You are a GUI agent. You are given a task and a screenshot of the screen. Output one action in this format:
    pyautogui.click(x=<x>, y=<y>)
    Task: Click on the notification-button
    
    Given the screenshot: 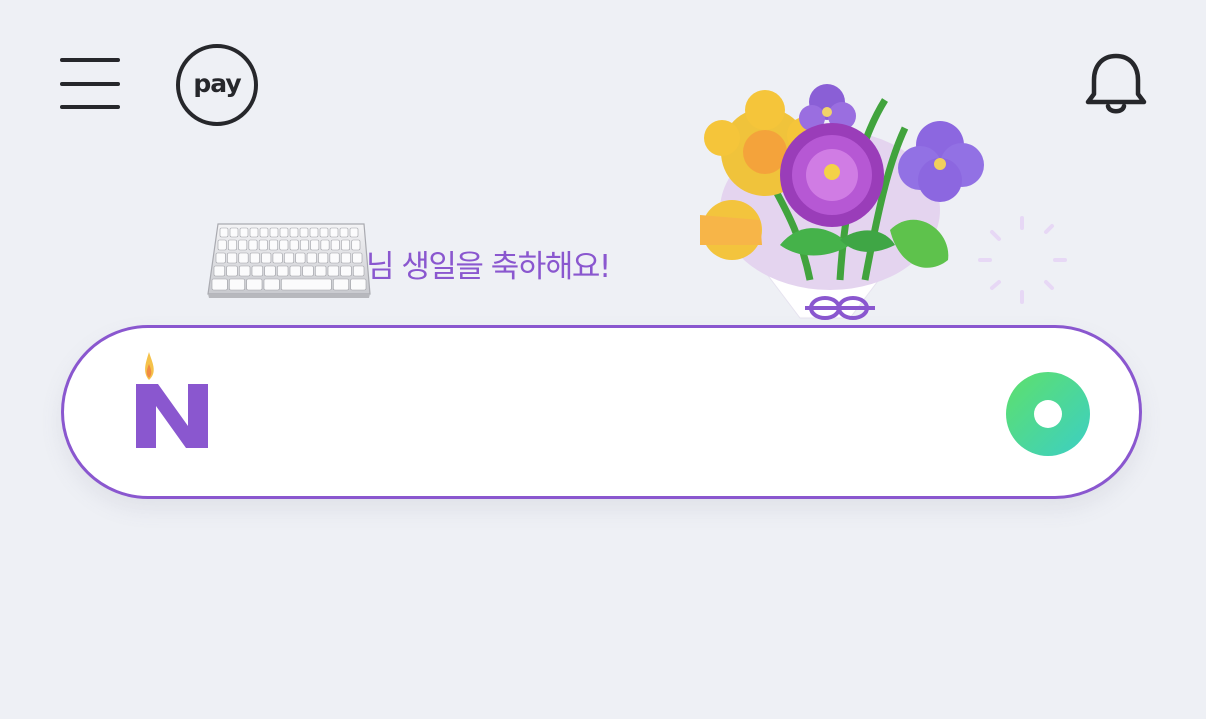 What is the action you would take?
    pyautogui.click(x=1116, y=85)
    